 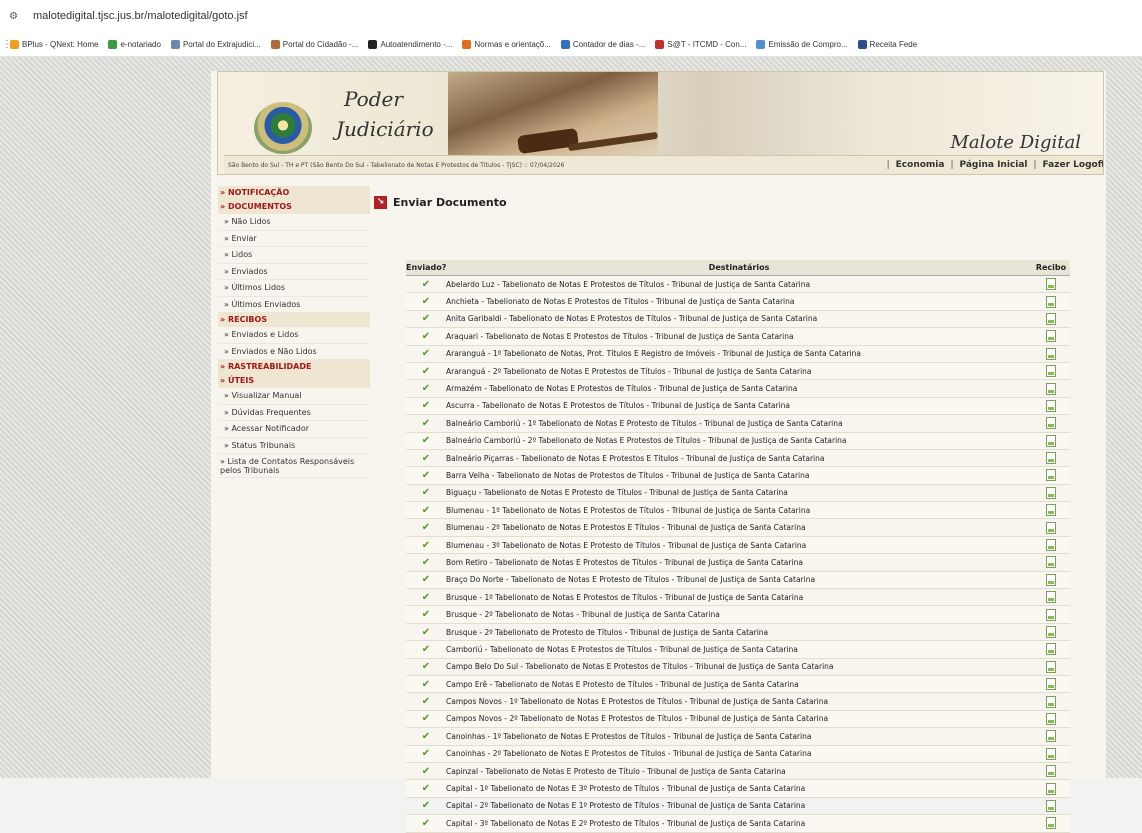 I want to click on sidebar-section-documentos: » DOCUMENTOS, so click(x=294, y=207).